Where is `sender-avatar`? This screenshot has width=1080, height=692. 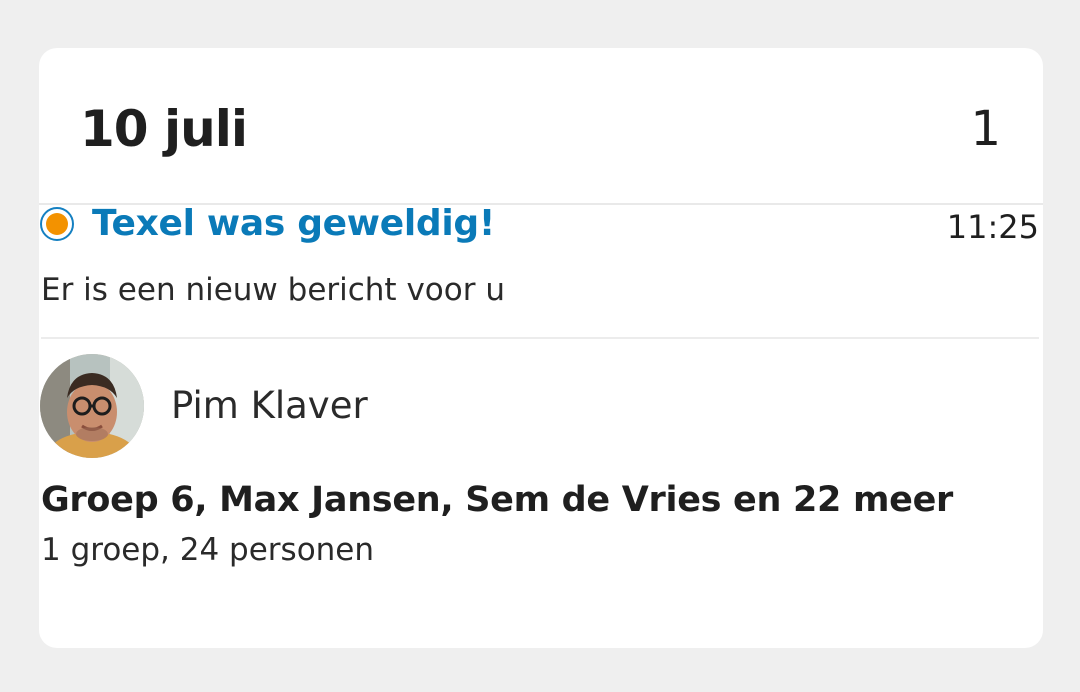
sender-avatar is located at coordinates (92, 406).